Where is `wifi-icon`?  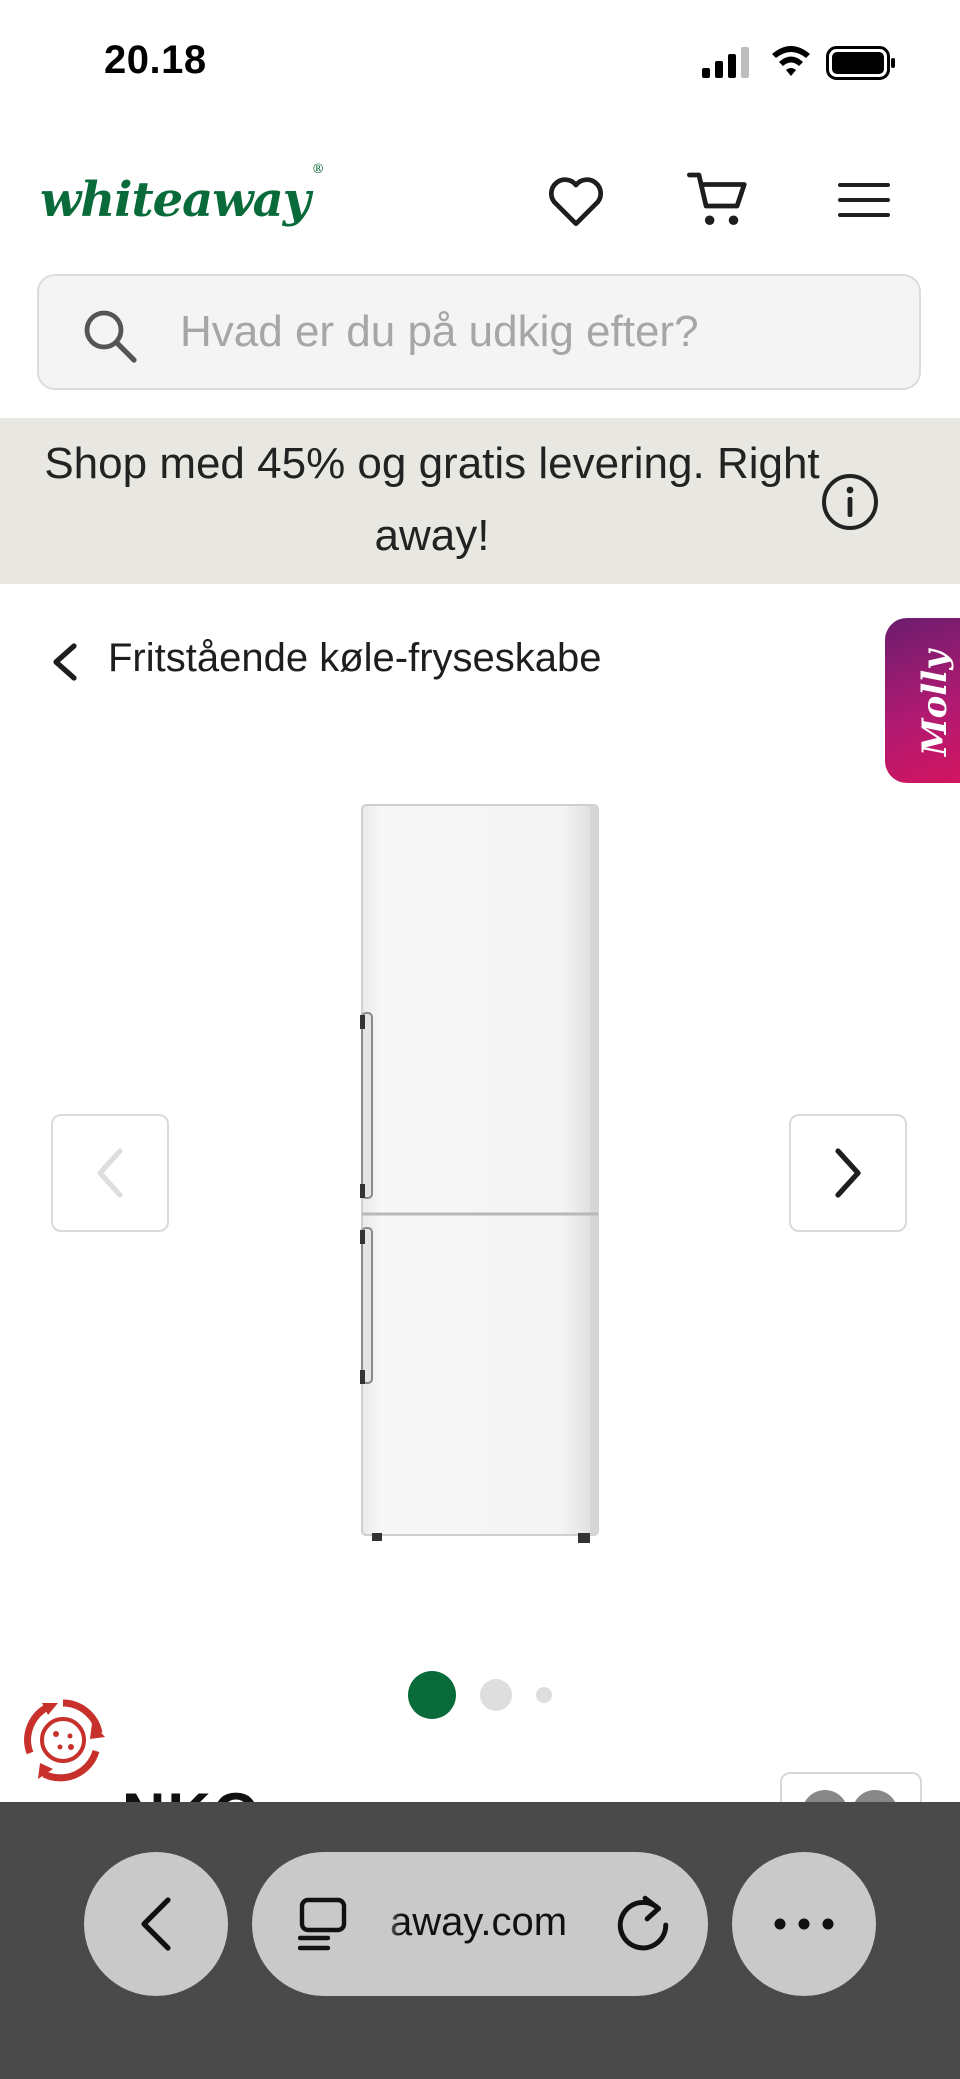
wifi-icon is located at coordinates (791, 61).